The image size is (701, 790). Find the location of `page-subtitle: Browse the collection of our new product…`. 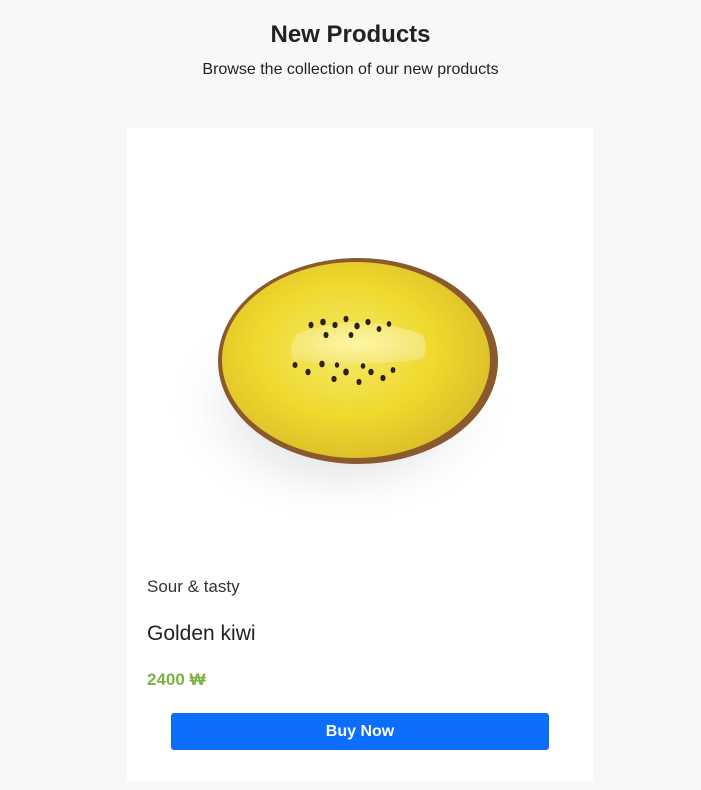

page-subtitle: Browse the collection of our new product… is located at coordinates (350, 69).